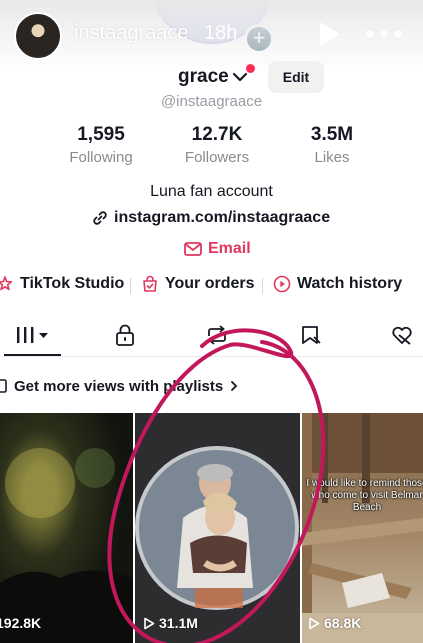  I want to click on playlist-promo-text: Get more views with playlists, so click(119, 386).